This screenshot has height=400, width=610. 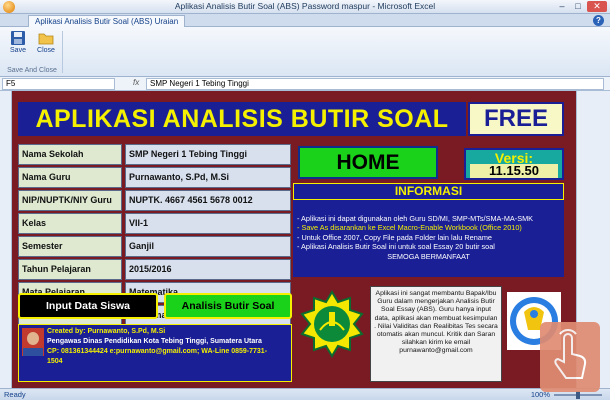 What do you see at coordinates (70, 177) in the screenshot?
I see `form-label: Nama Guru` at bounding box center [70, 177].